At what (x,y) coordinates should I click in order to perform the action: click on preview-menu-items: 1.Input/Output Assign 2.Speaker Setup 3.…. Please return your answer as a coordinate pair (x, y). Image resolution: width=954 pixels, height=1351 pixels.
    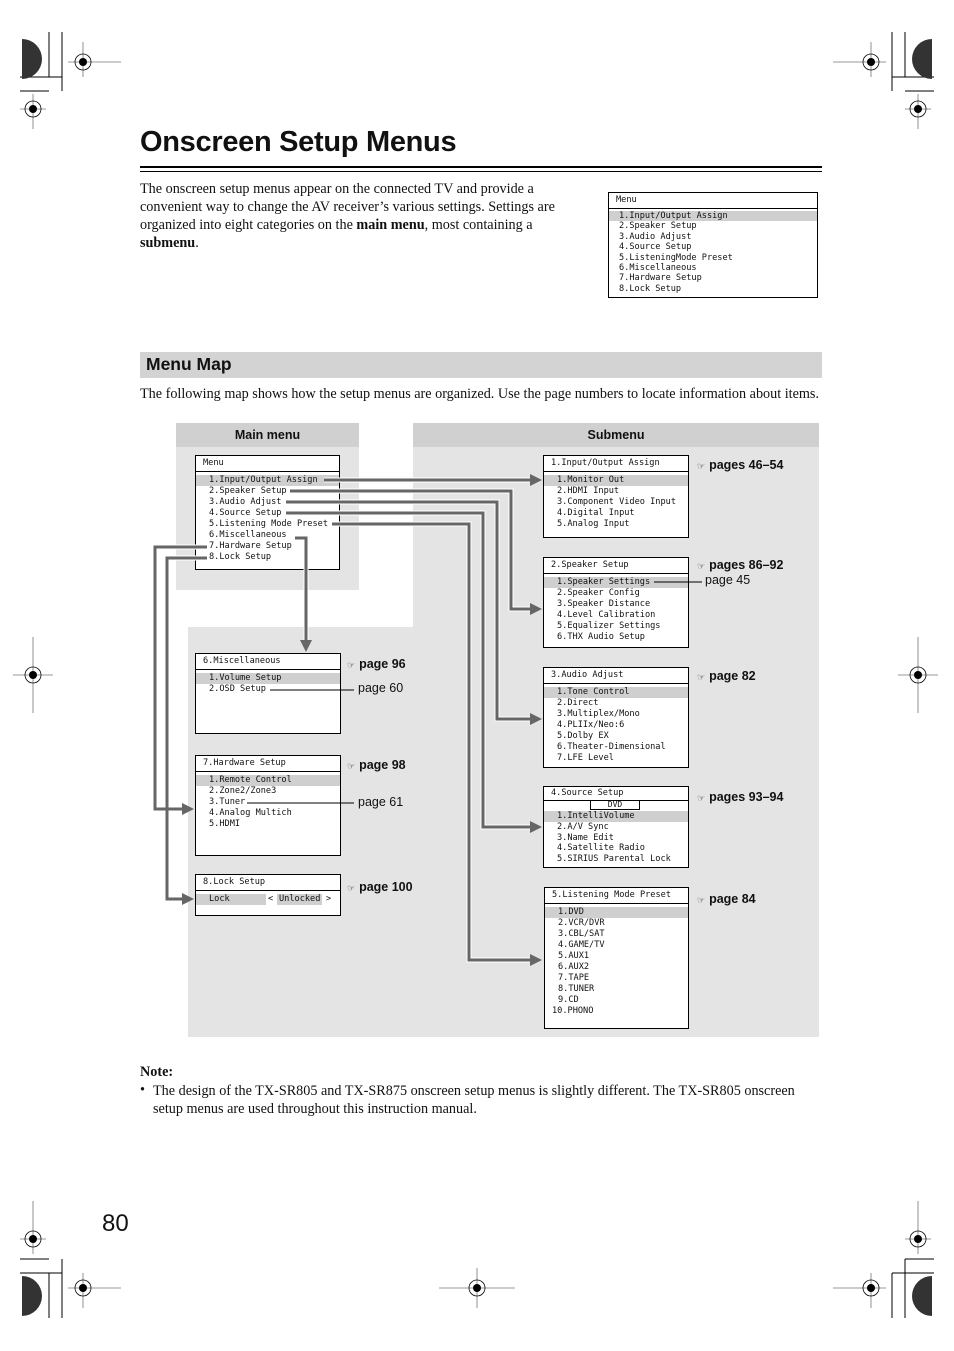
    Looking at the image, I should click on (713, 251).